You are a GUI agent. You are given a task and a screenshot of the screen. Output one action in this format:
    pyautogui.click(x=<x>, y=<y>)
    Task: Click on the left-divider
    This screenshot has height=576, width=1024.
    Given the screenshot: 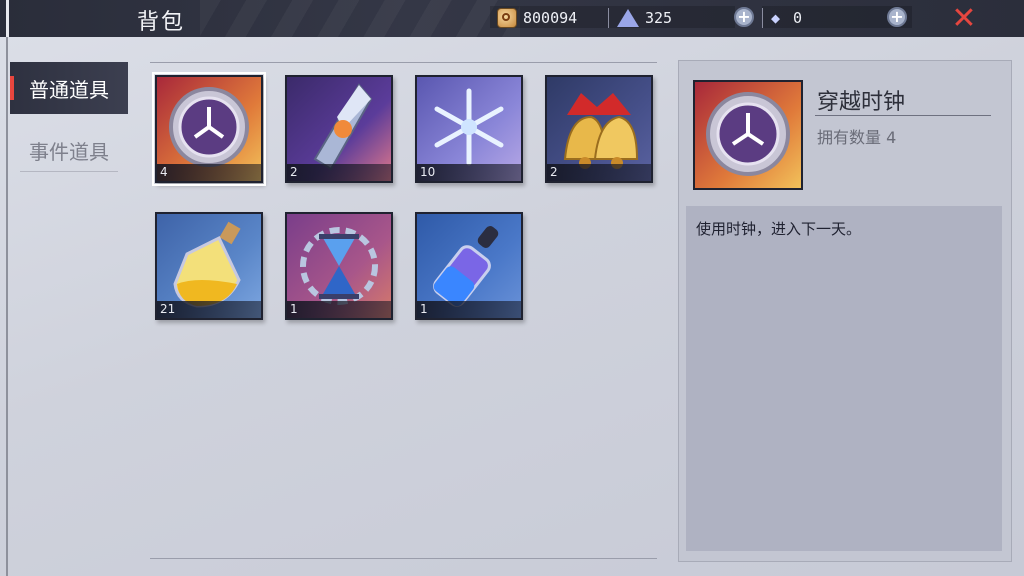 What is the action you would take?
    pyautogui.click(x=7, y=306)
    